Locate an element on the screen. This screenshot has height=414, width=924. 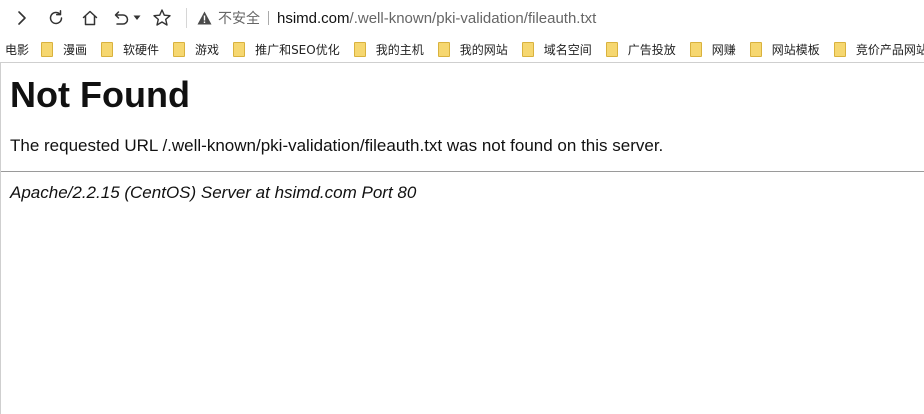
home-button is located at coordinates (90, 18).